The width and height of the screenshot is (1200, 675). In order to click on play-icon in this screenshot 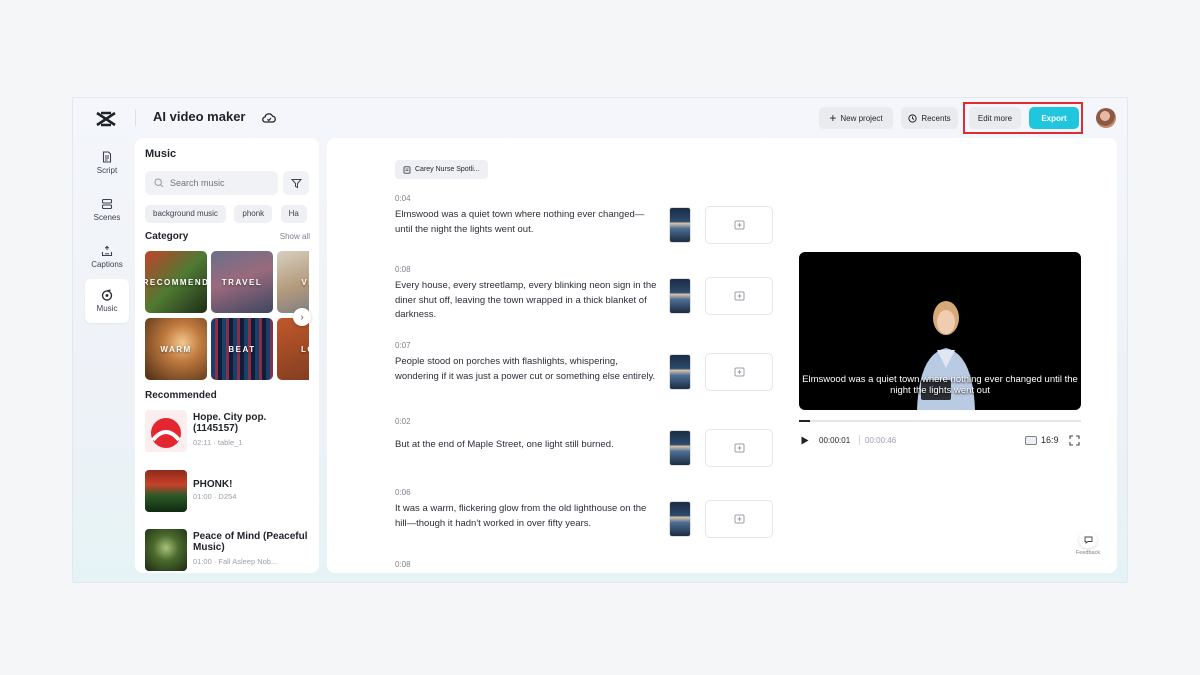, I will do `click(805, 440)`.